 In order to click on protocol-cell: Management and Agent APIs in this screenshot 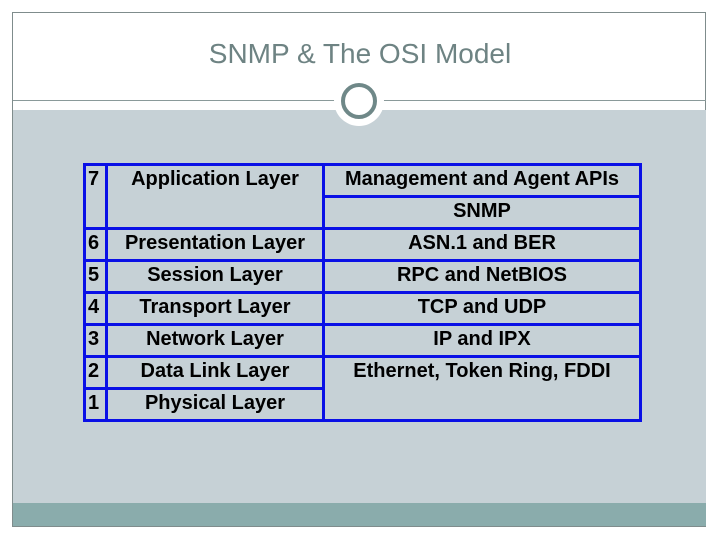, I will do `click(482, 180)`.